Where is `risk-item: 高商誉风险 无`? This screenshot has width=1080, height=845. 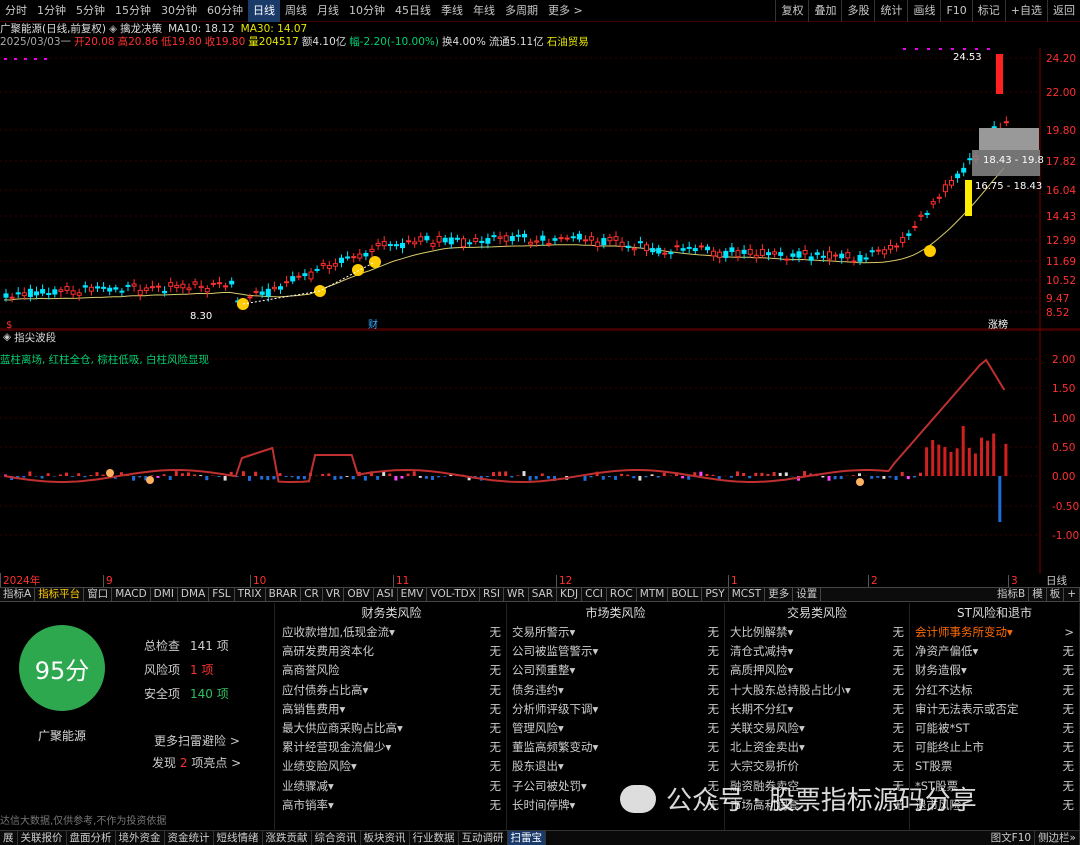 risk-item: 高商誉风险 无 is located at coordinates (391, 670).